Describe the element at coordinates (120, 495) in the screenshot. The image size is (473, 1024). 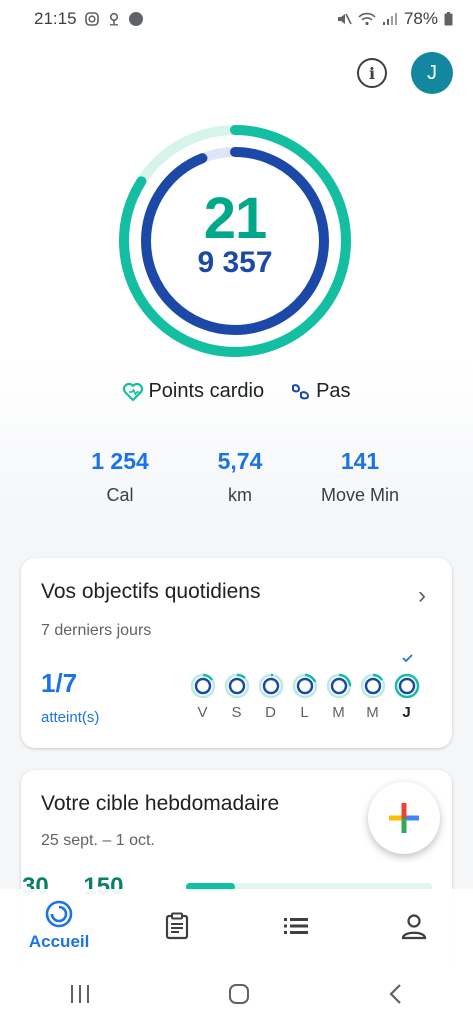
I see `metric-label: Cal` at that location.